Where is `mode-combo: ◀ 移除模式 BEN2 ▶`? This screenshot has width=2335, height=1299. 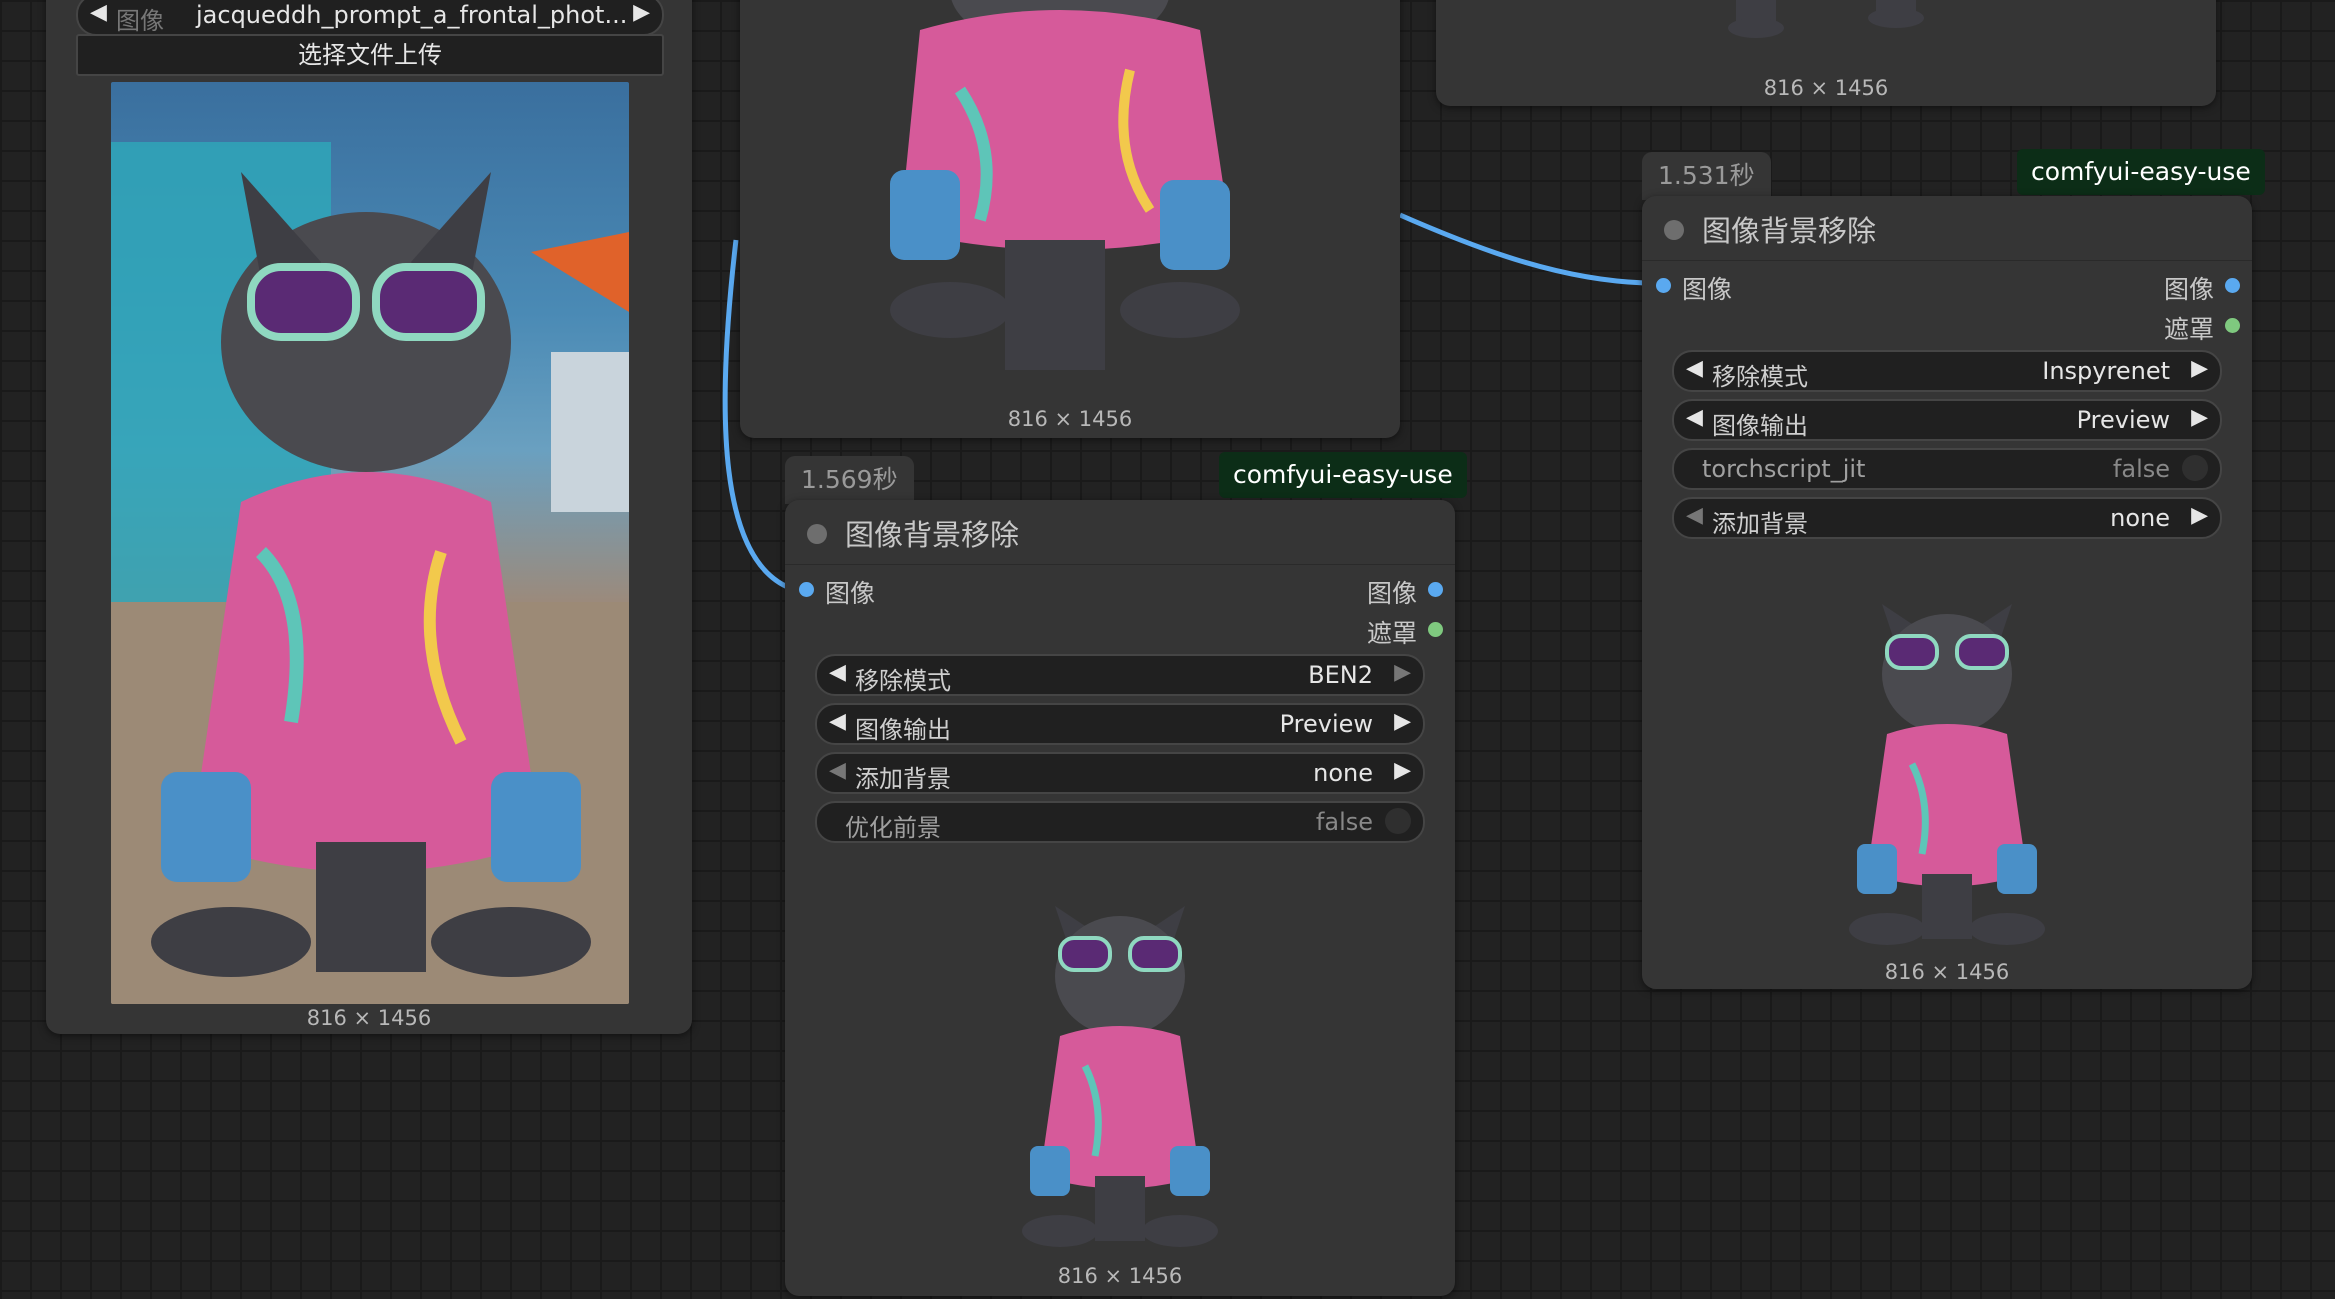
mode-combo: ◀ 移除模式 BEN2 ▶ is located at coordinates (1120, 675).